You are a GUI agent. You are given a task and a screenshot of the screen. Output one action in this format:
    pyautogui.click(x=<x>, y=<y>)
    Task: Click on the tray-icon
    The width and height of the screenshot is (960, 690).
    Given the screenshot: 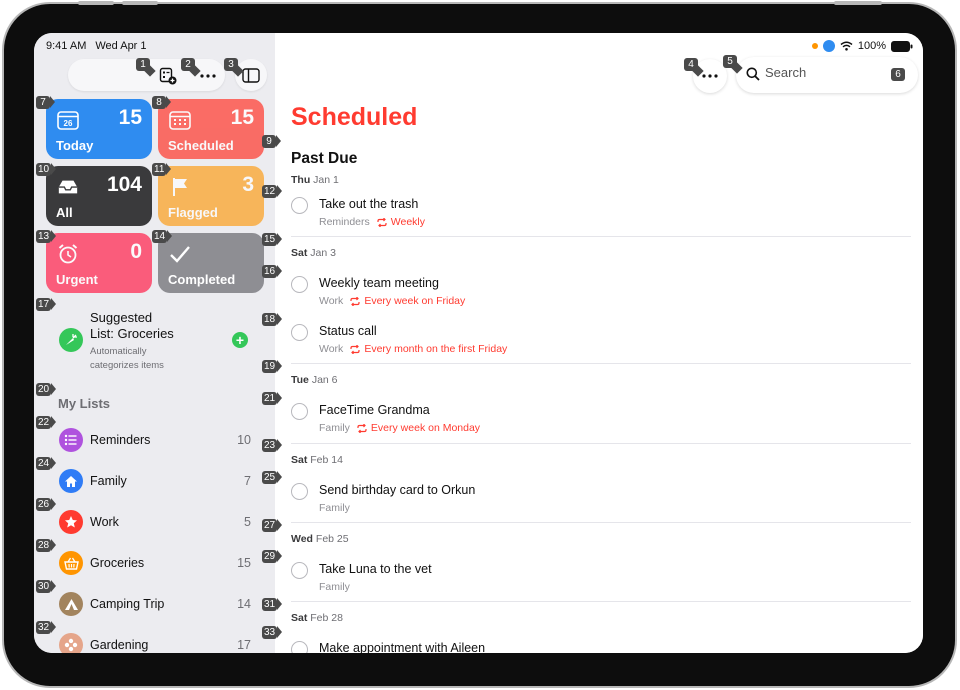 What is the action you would take?
    pyautogui.click(x=68, y=187)
    